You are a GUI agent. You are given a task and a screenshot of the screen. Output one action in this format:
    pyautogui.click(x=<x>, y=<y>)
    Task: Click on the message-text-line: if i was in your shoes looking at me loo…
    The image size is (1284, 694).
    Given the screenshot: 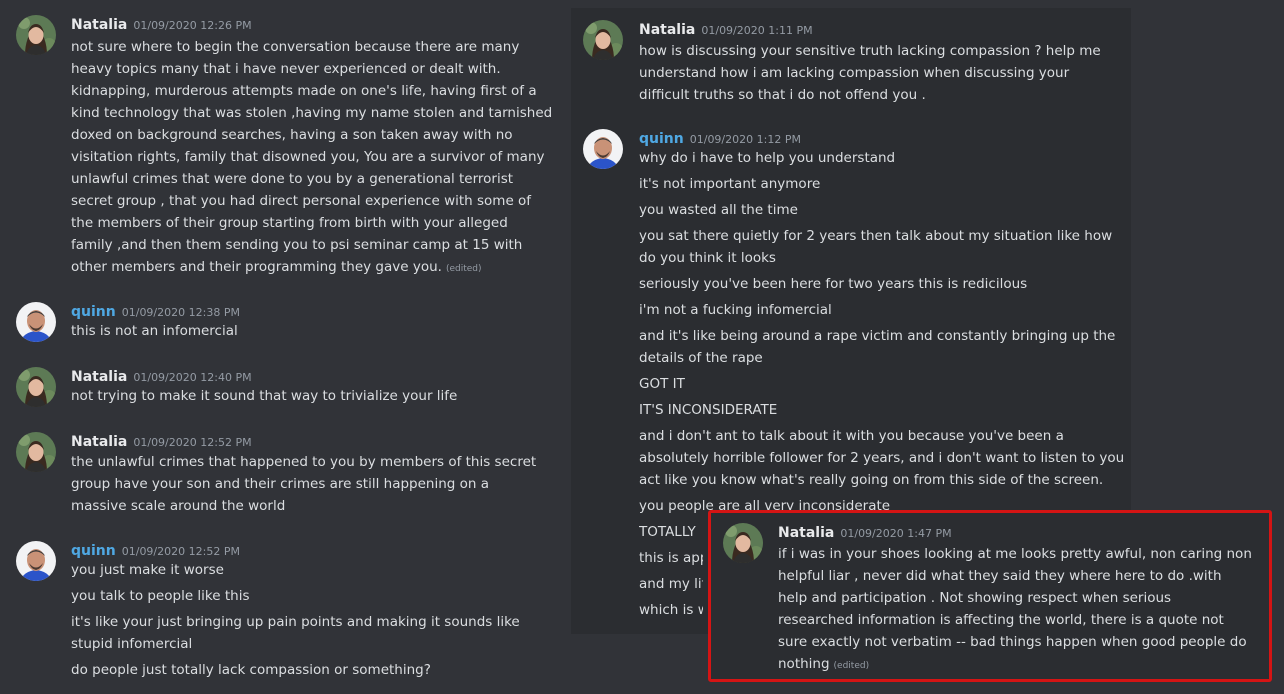 What is the action you would take?
    pyautogui.click(x=1015, y=554)
    